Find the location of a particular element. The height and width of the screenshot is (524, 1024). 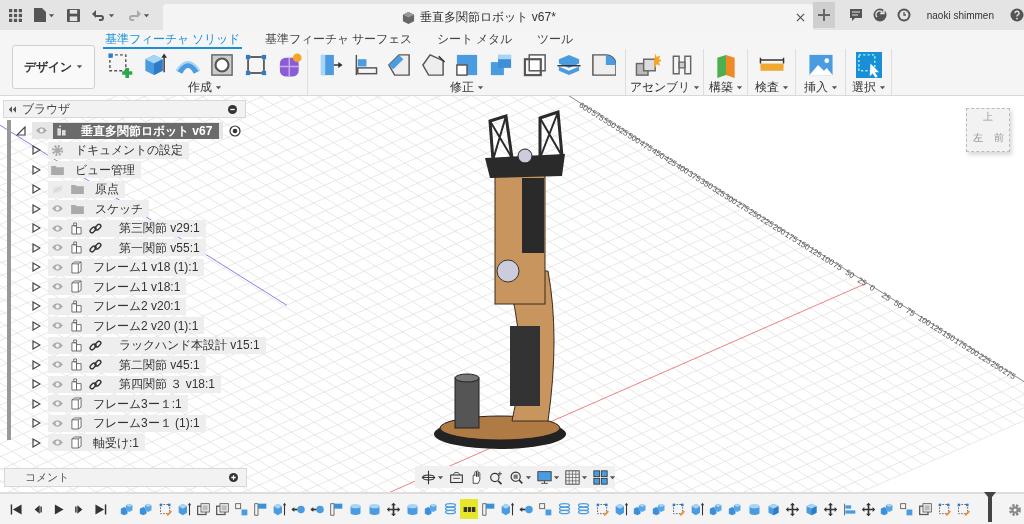

browser-tree-item: 原点 is located at coordinates (86, 189).